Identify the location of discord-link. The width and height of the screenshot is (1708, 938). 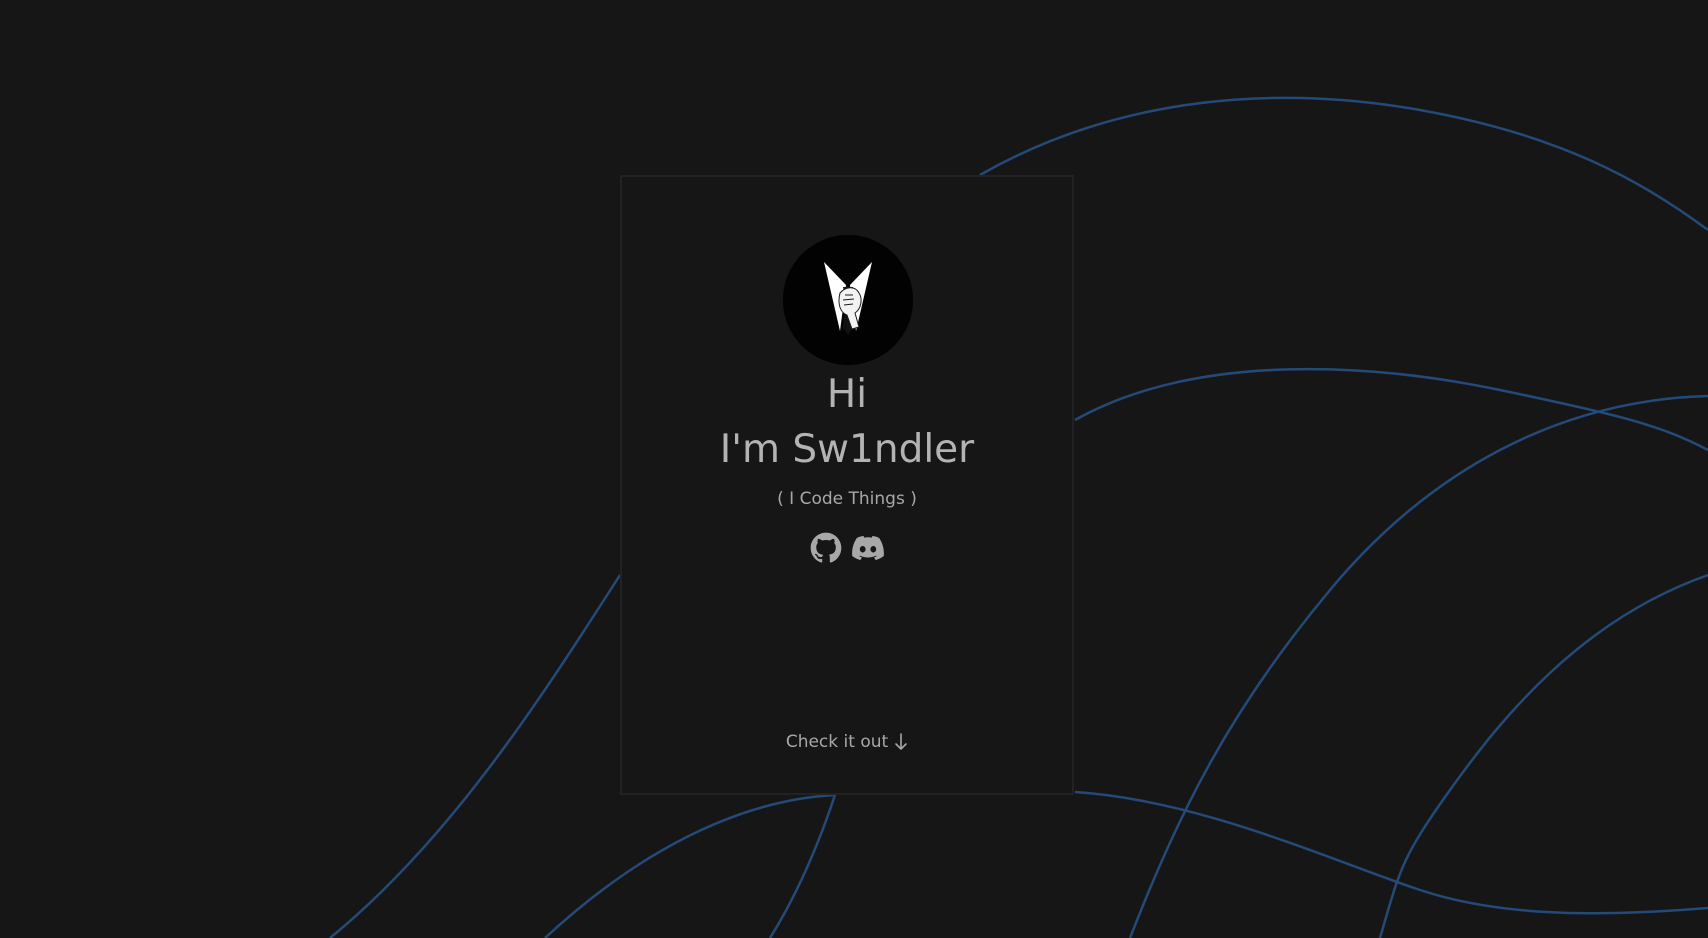
(868, 548).